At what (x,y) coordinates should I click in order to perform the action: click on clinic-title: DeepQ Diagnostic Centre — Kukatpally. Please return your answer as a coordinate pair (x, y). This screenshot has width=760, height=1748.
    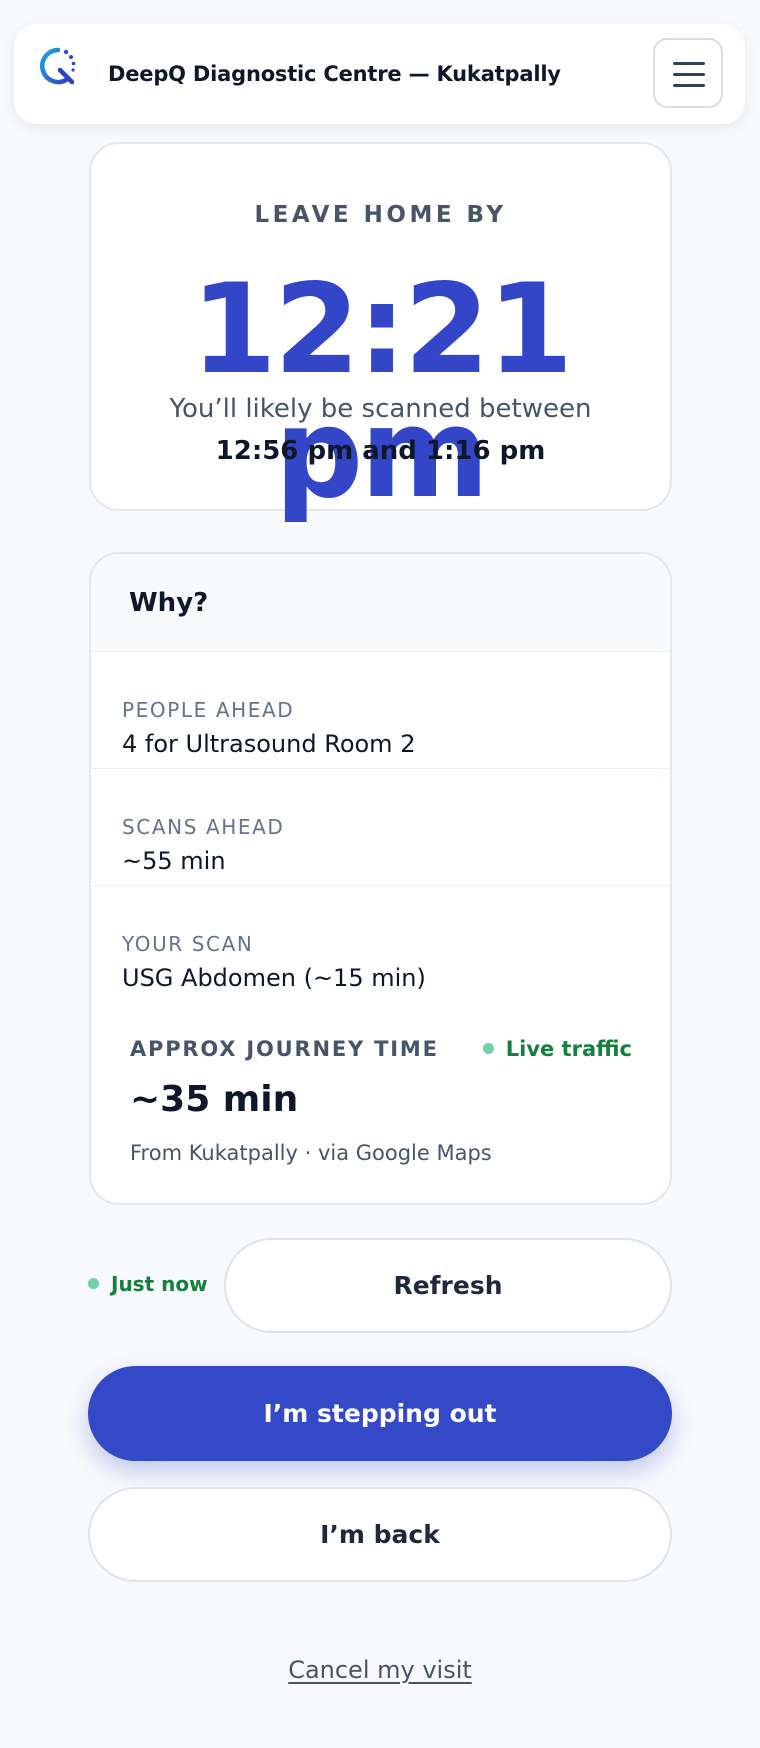
    Looking at the image, I should click on (334, 74).